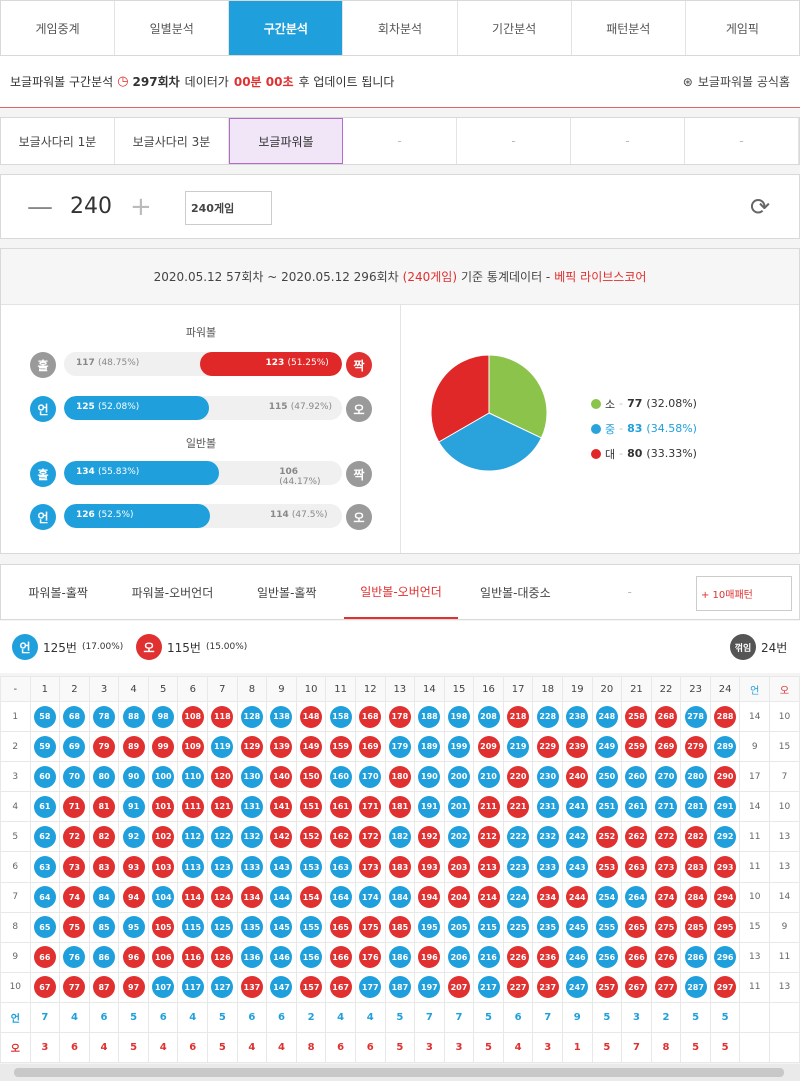 The image size is (800, 1081). I want to click on decrease-button: —, so click(40, 207).